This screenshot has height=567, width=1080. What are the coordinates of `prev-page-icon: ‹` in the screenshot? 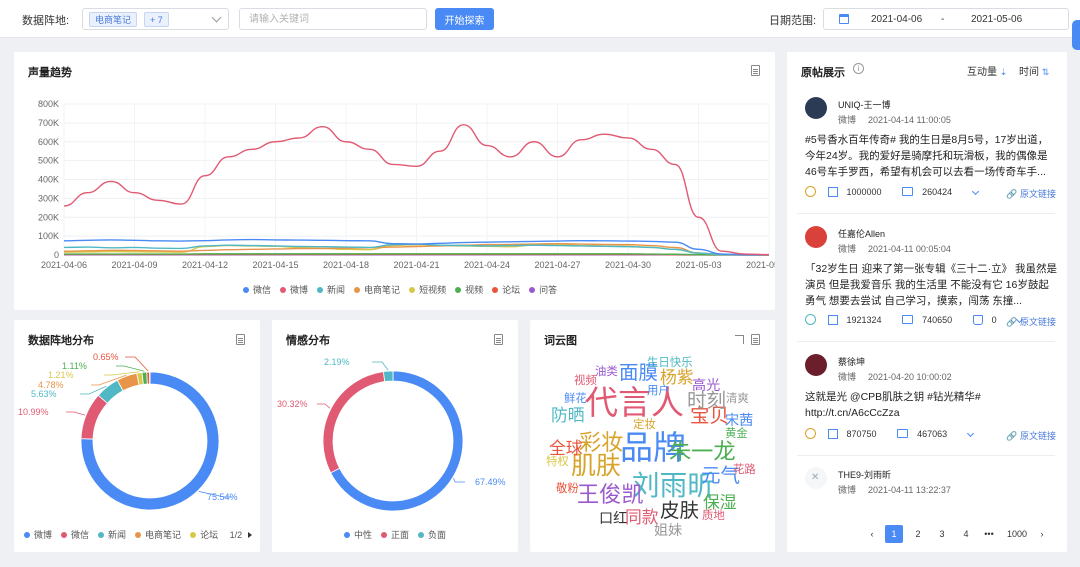 It's located at (872, 534).